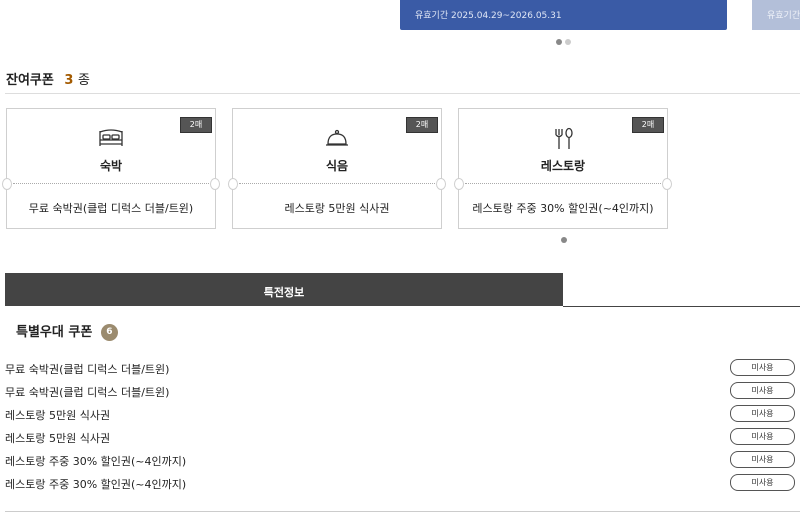 The height and width of the screenshot is (515, 800). What do you see at coordinates (54, 332) in the screenshot?
I see `special-coupons-title: 특별우대 쿠폰` at bounding box center [54, 332].